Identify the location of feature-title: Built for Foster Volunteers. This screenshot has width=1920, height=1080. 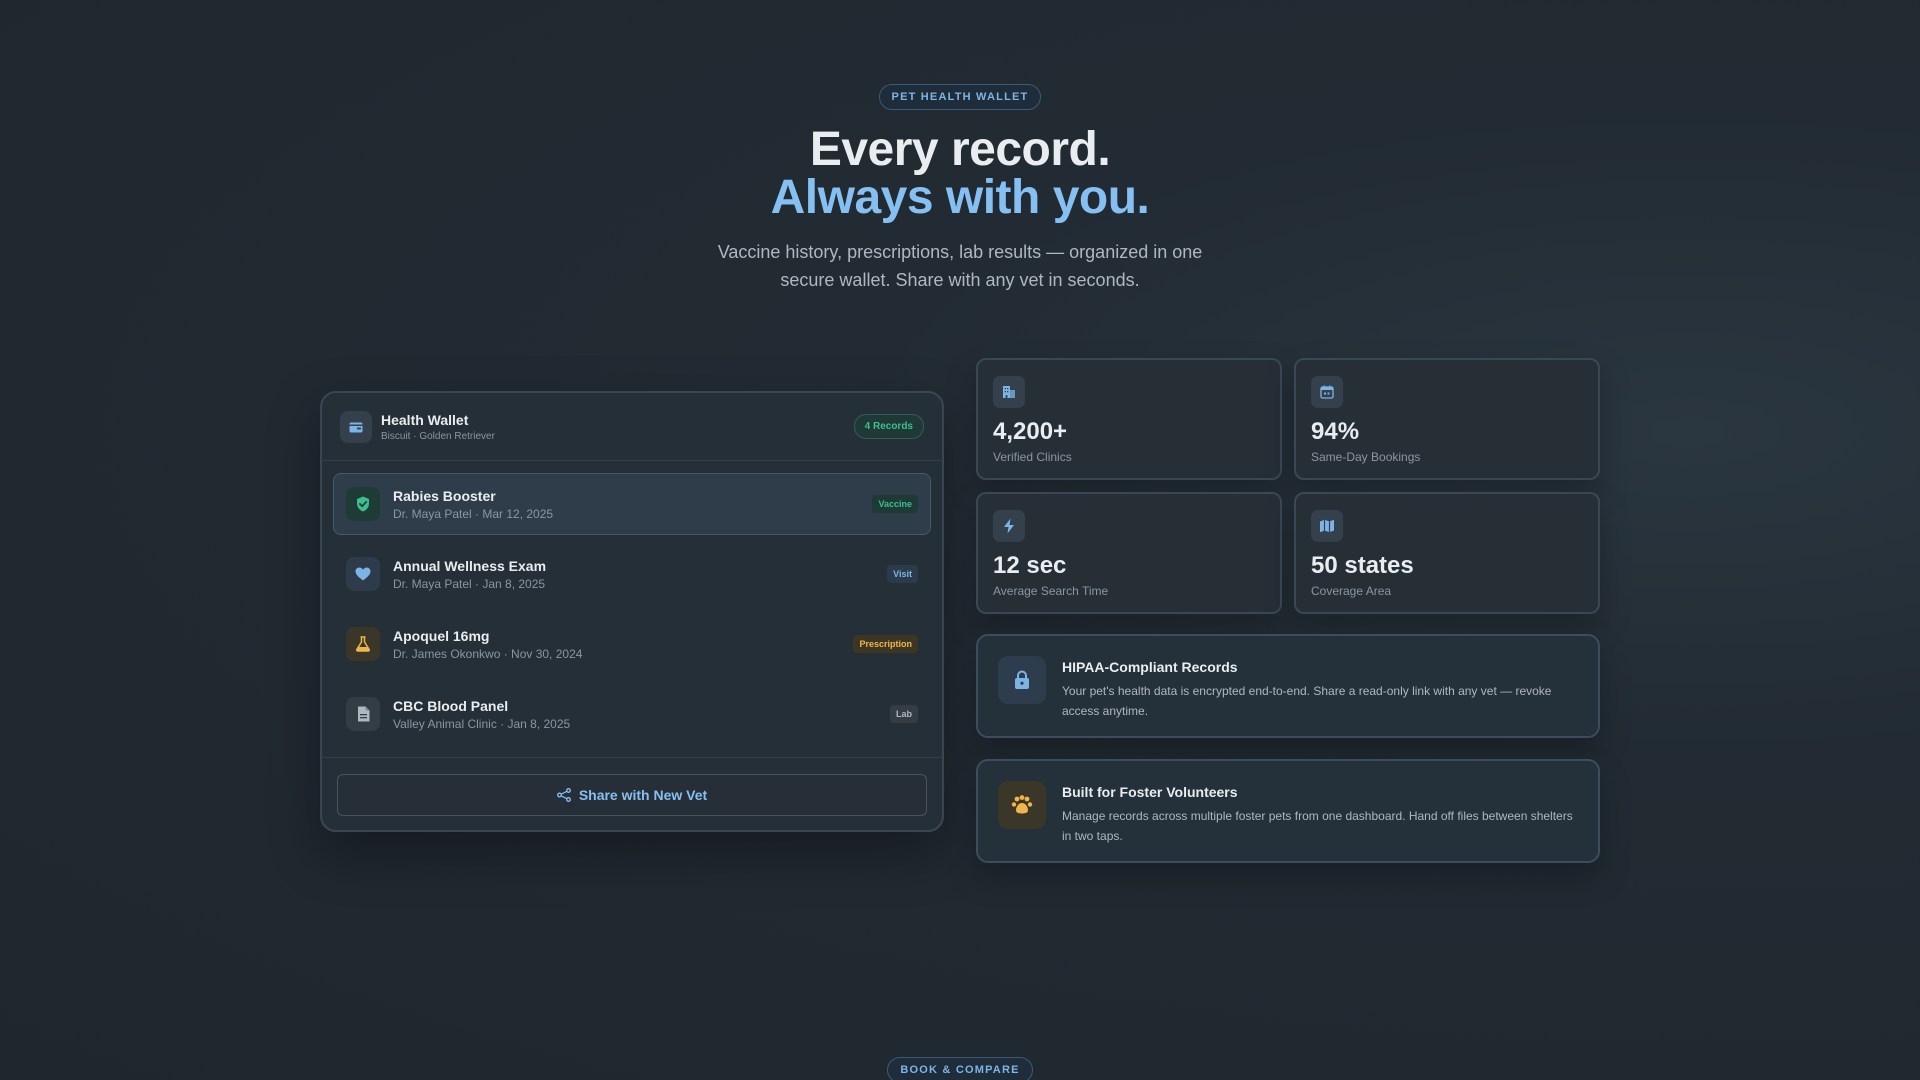
(1150, 792).